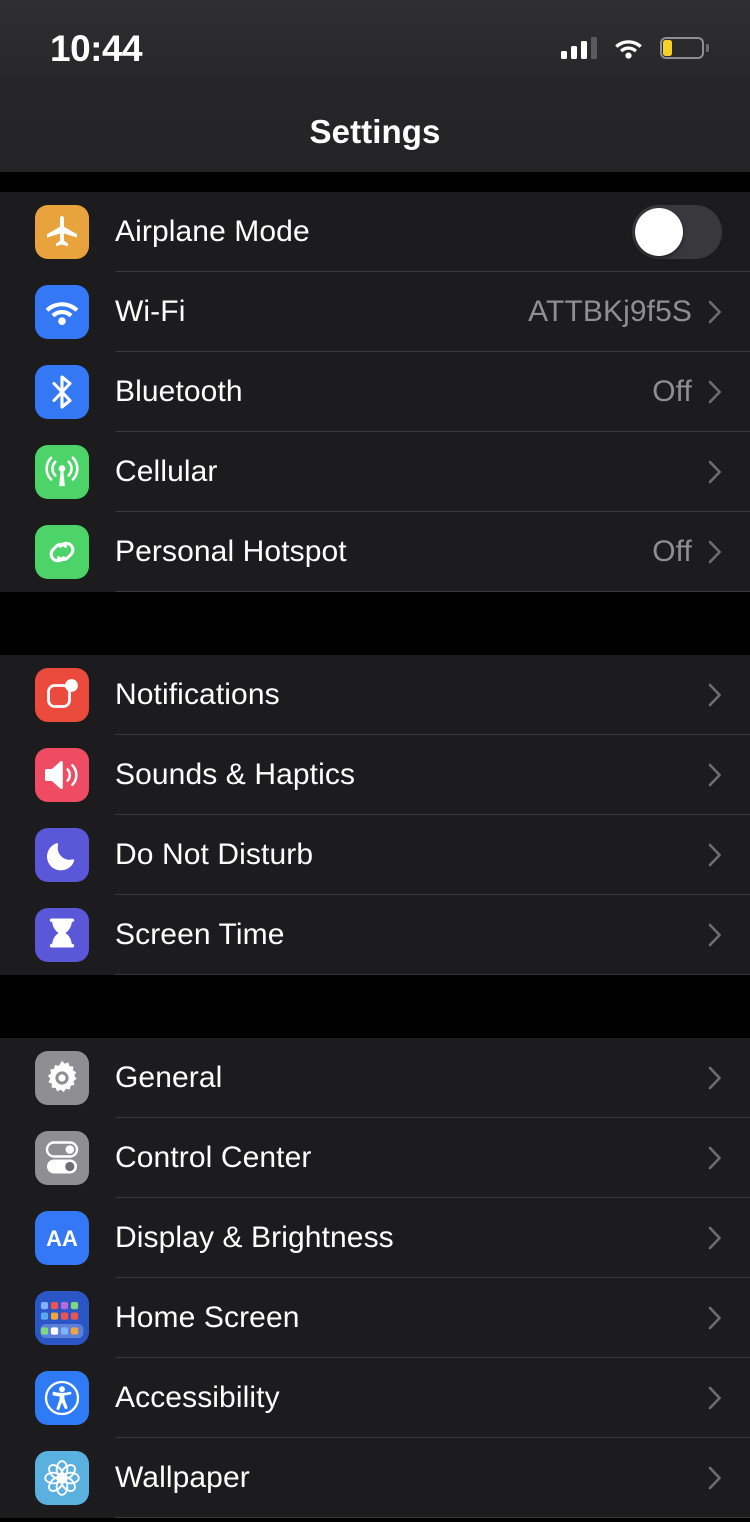 The width and height of the screenshot is (750, 1522). Describe the element at coordinates (212, 231) in the screenshot. I see `settings-row-label: Airplane Mode` at that location.